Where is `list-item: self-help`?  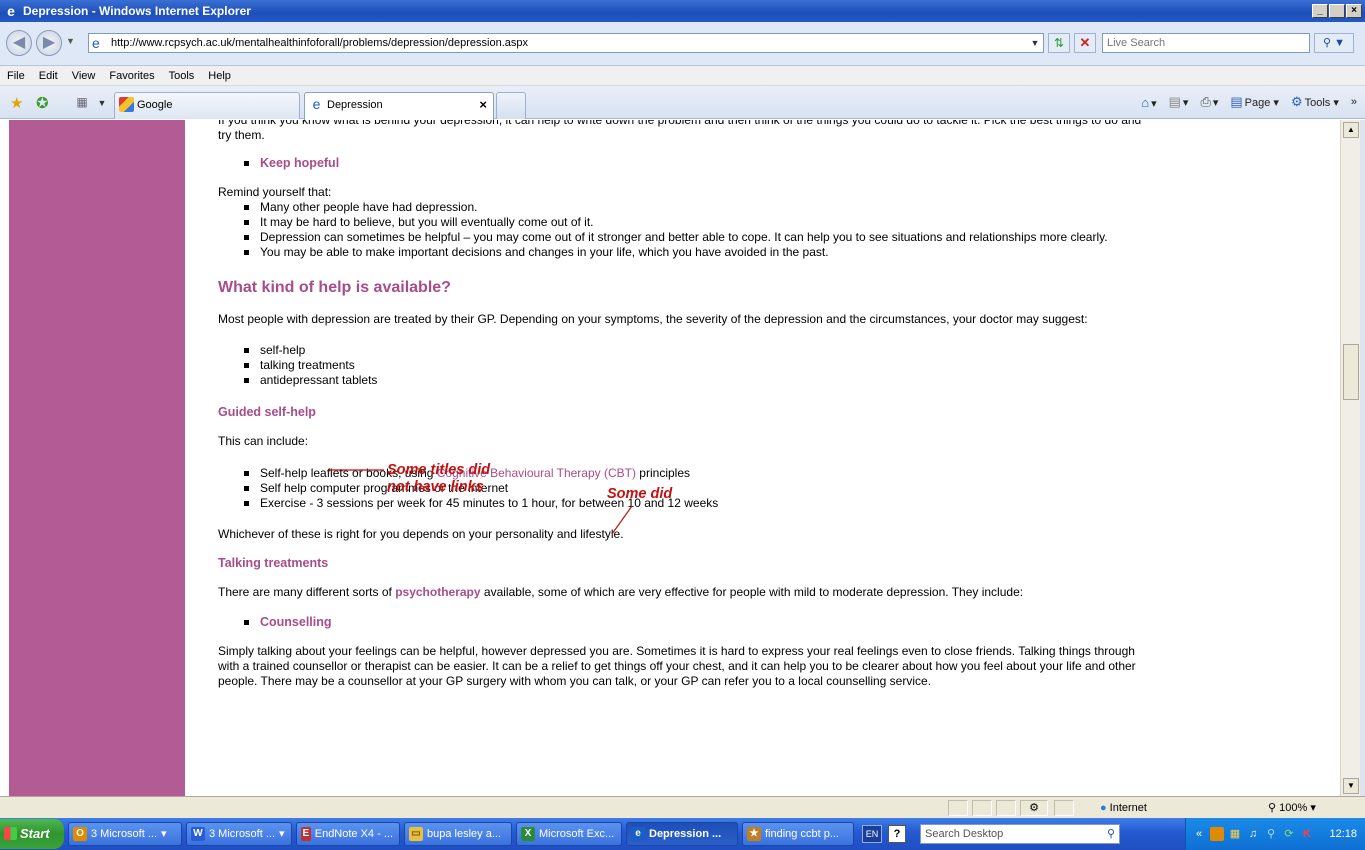
list-item: self-help is located at coordinates (683, 350).